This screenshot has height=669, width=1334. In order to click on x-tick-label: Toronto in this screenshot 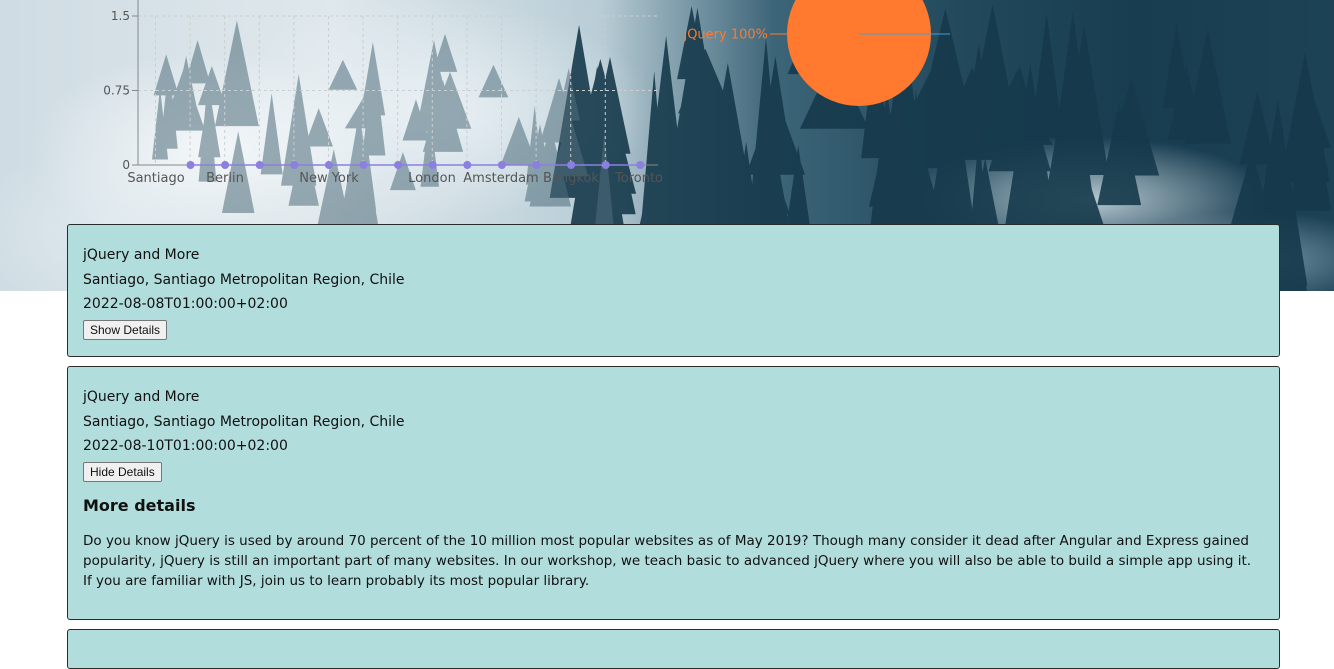, I will do `click(638, 178)`.